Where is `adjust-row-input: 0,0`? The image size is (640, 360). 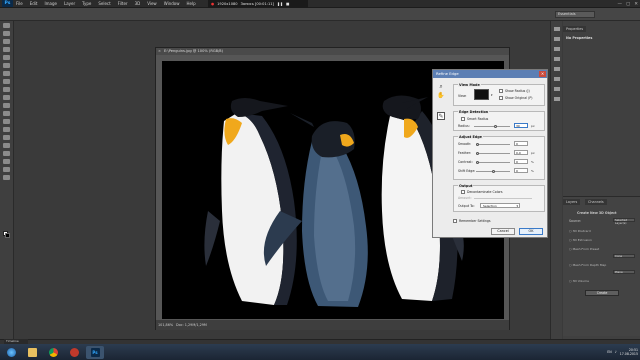
adjust-row-input: 0,0 is located at coordinates (521, 152).